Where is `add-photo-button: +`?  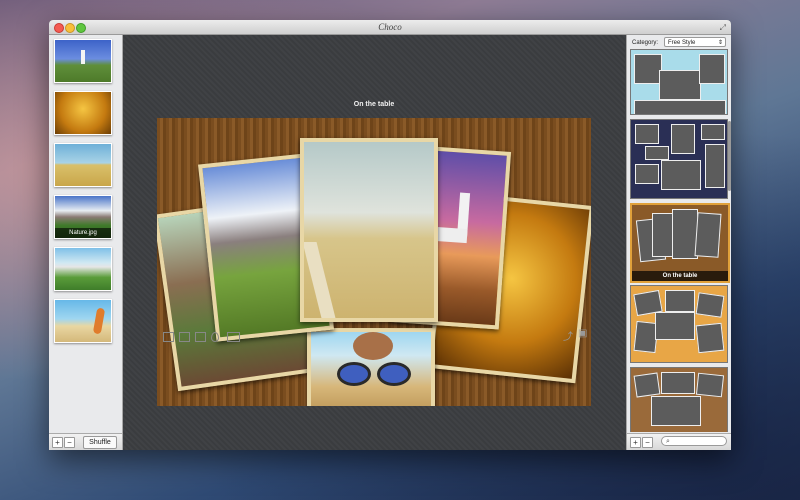 add-photo-button: + is located at coordinates (57, 442).